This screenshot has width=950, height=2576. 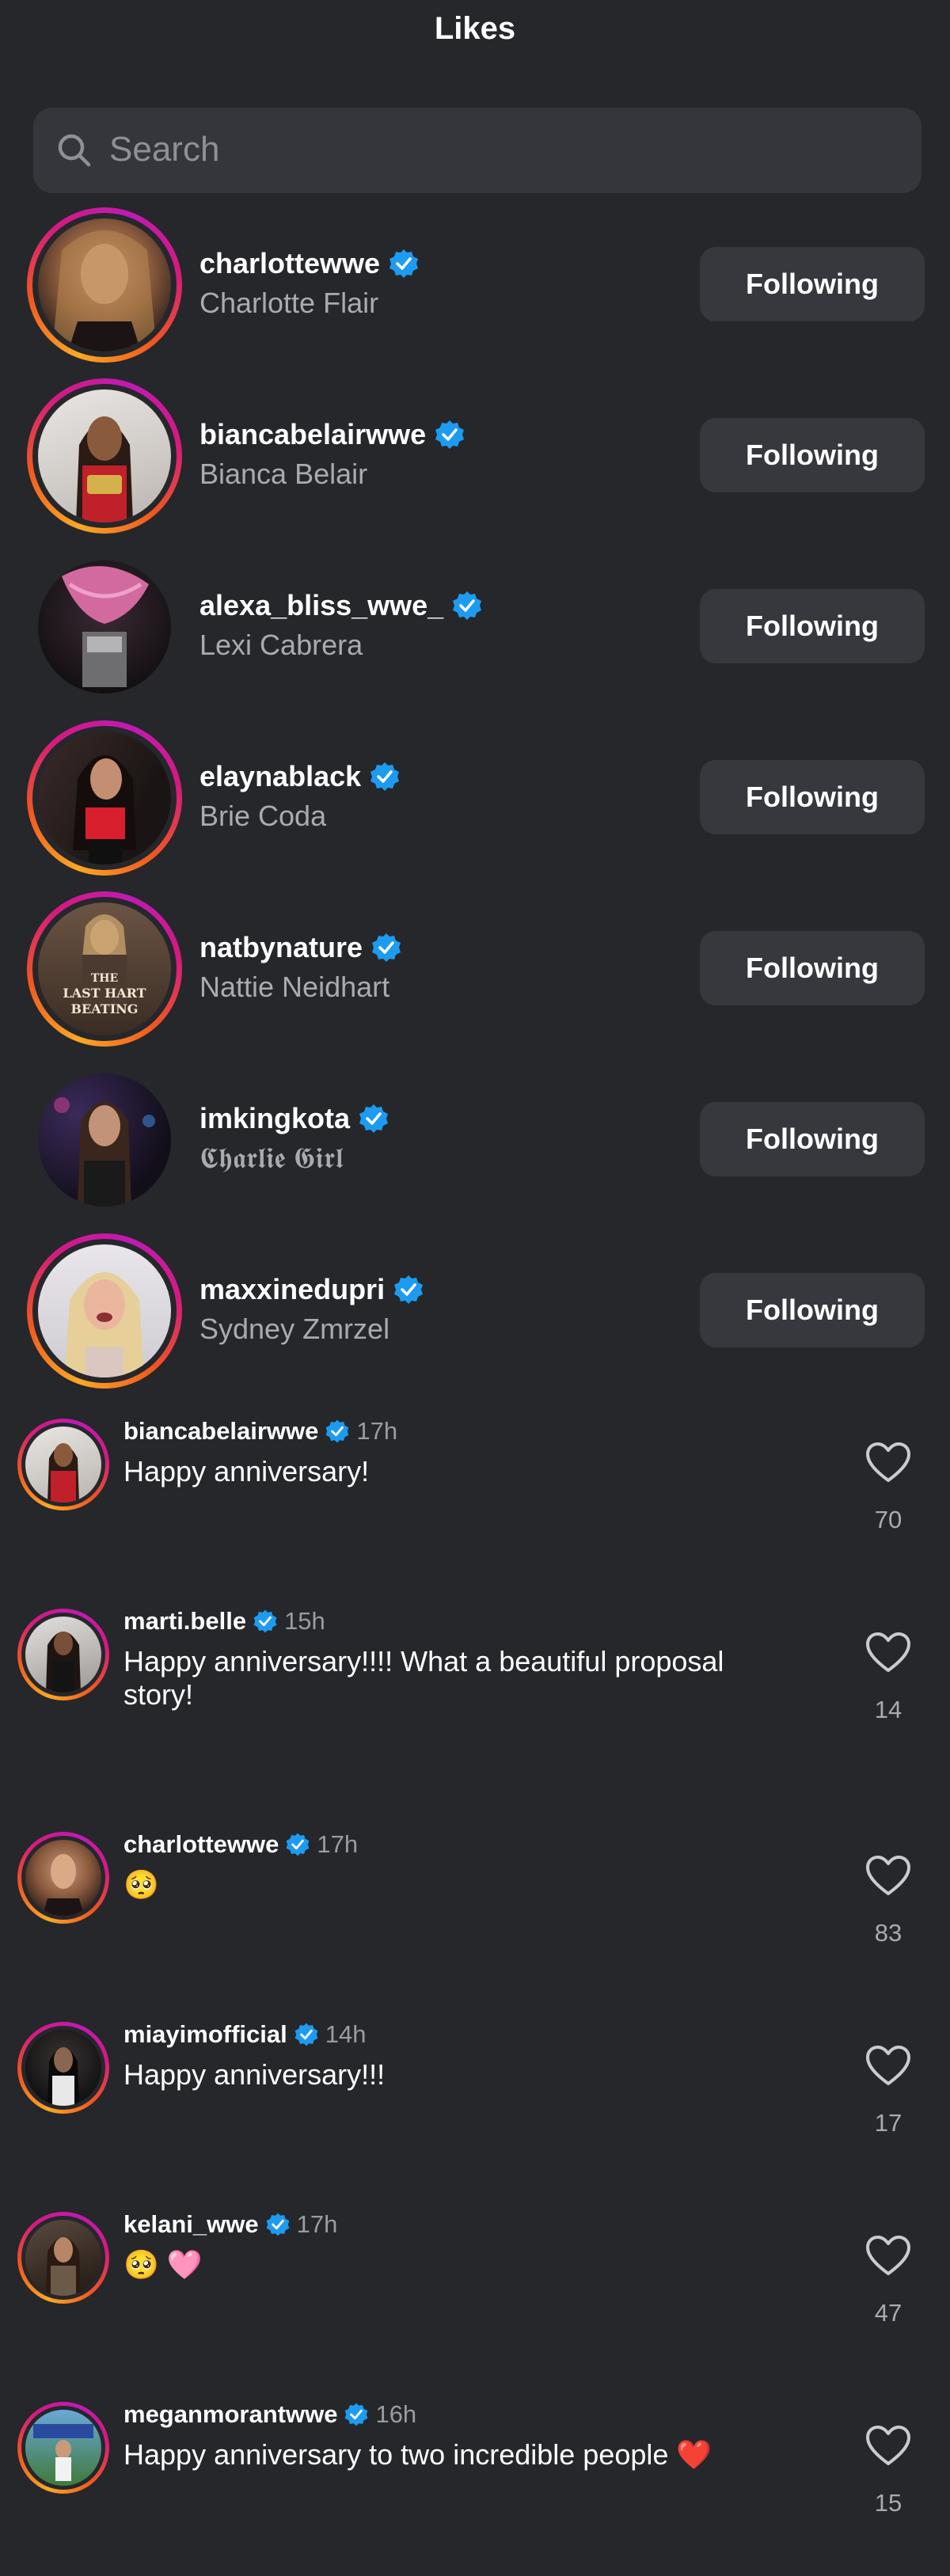 What do you see at coordinates (272, 1158) in the screenshot?
I see `full-name: 𝕮𝖍𝖆𝖗𝖑𝖎𝖊 𝕲𝖎𝖗𝖑` at bounding box center [272, 1158].